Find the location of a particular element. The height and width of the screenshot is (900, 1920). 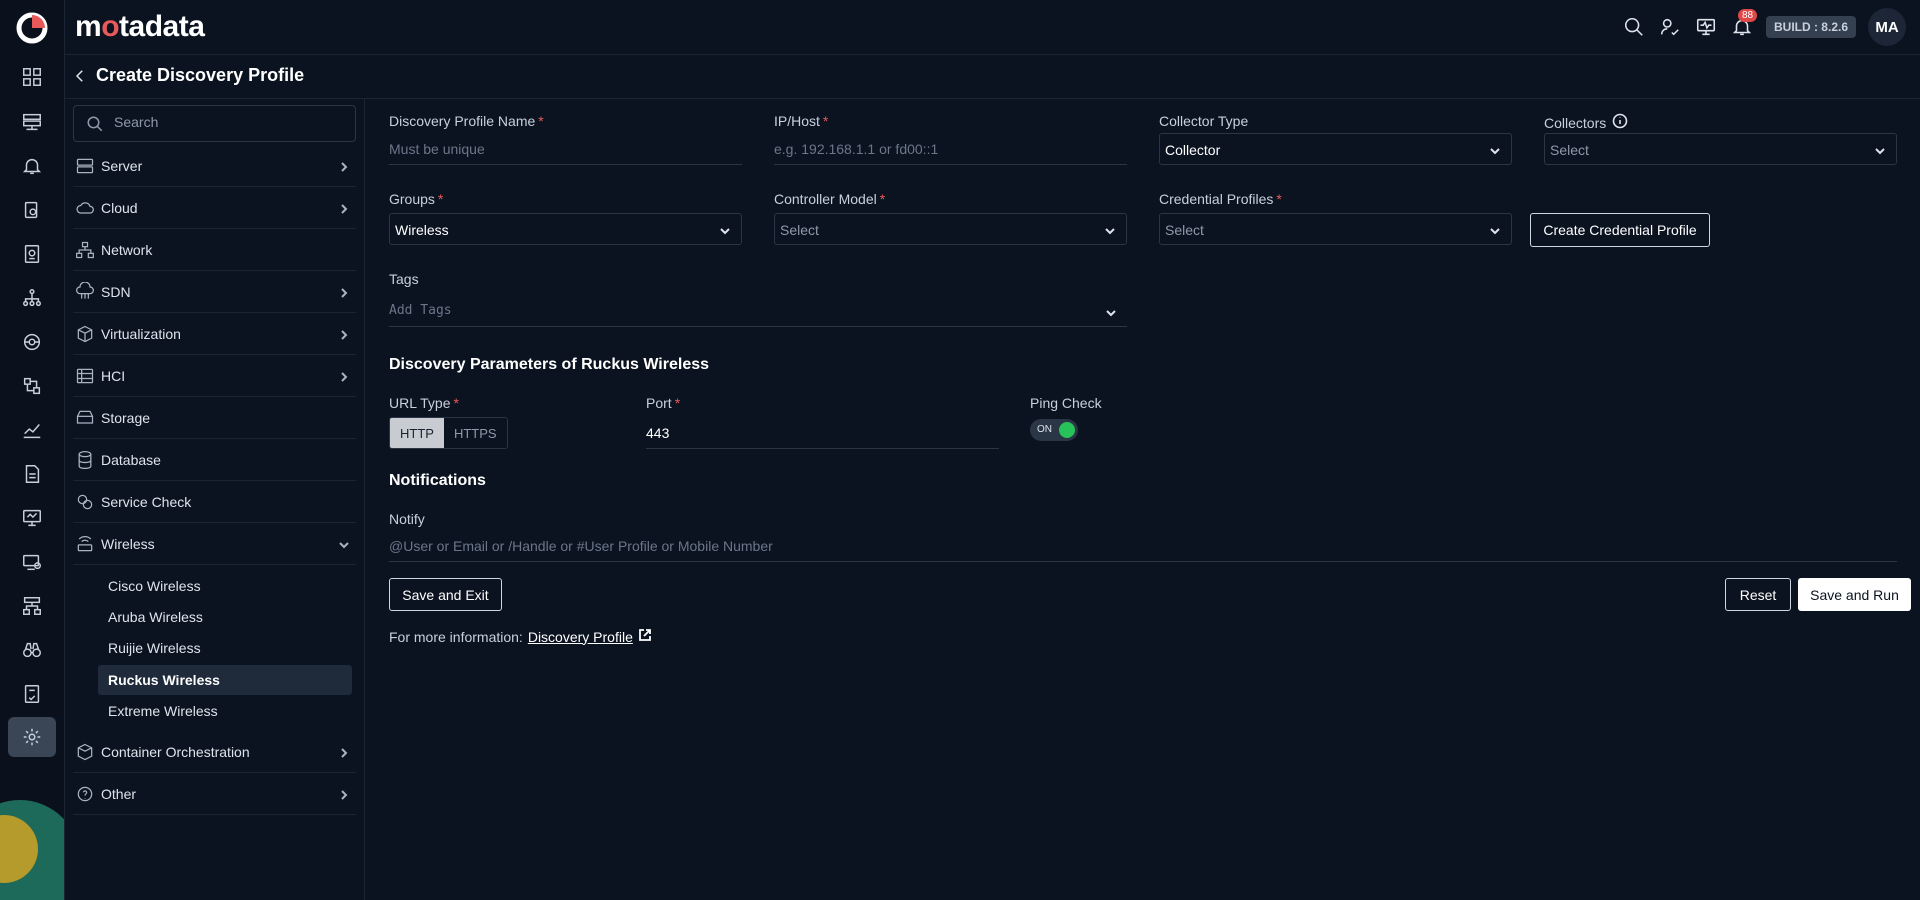

top-actions: 88 BUILD : 8.2.6 MA is located at coordinates (1764, 27).